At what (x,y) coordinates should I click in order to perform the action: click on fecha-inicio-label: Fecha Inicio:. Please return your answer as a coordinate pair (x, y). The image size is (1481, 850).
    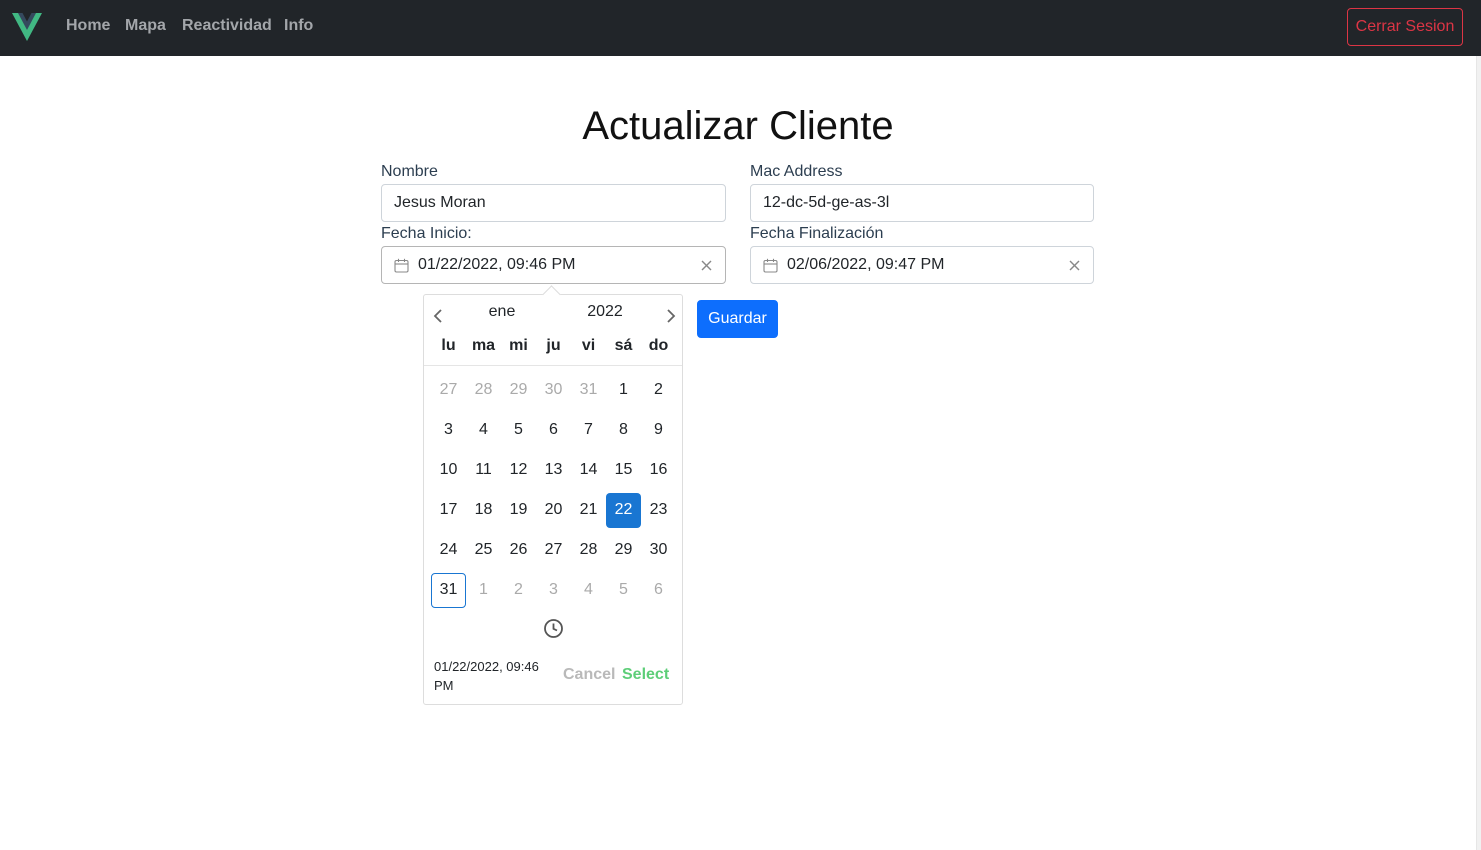
    Looking at the image, I should click on (426, 233).